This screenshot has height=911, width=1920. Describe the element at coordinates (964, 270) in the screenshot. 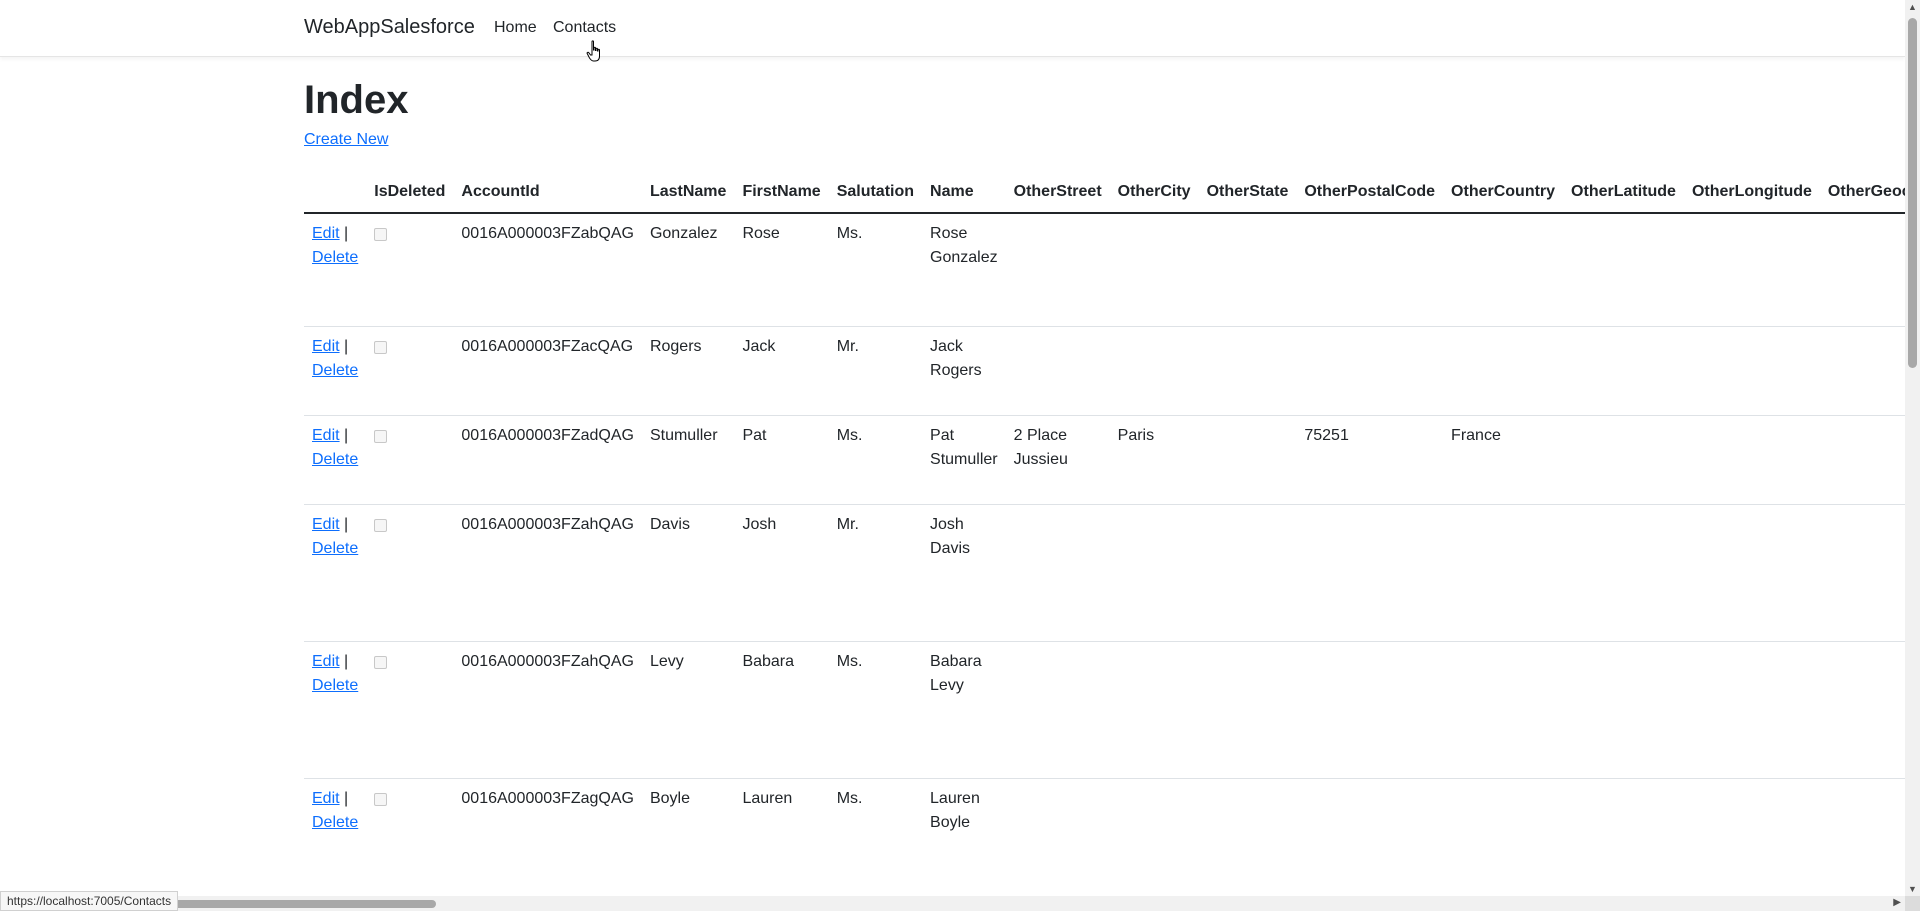

I see `name-cell: Rose Gonzalez` at that location.